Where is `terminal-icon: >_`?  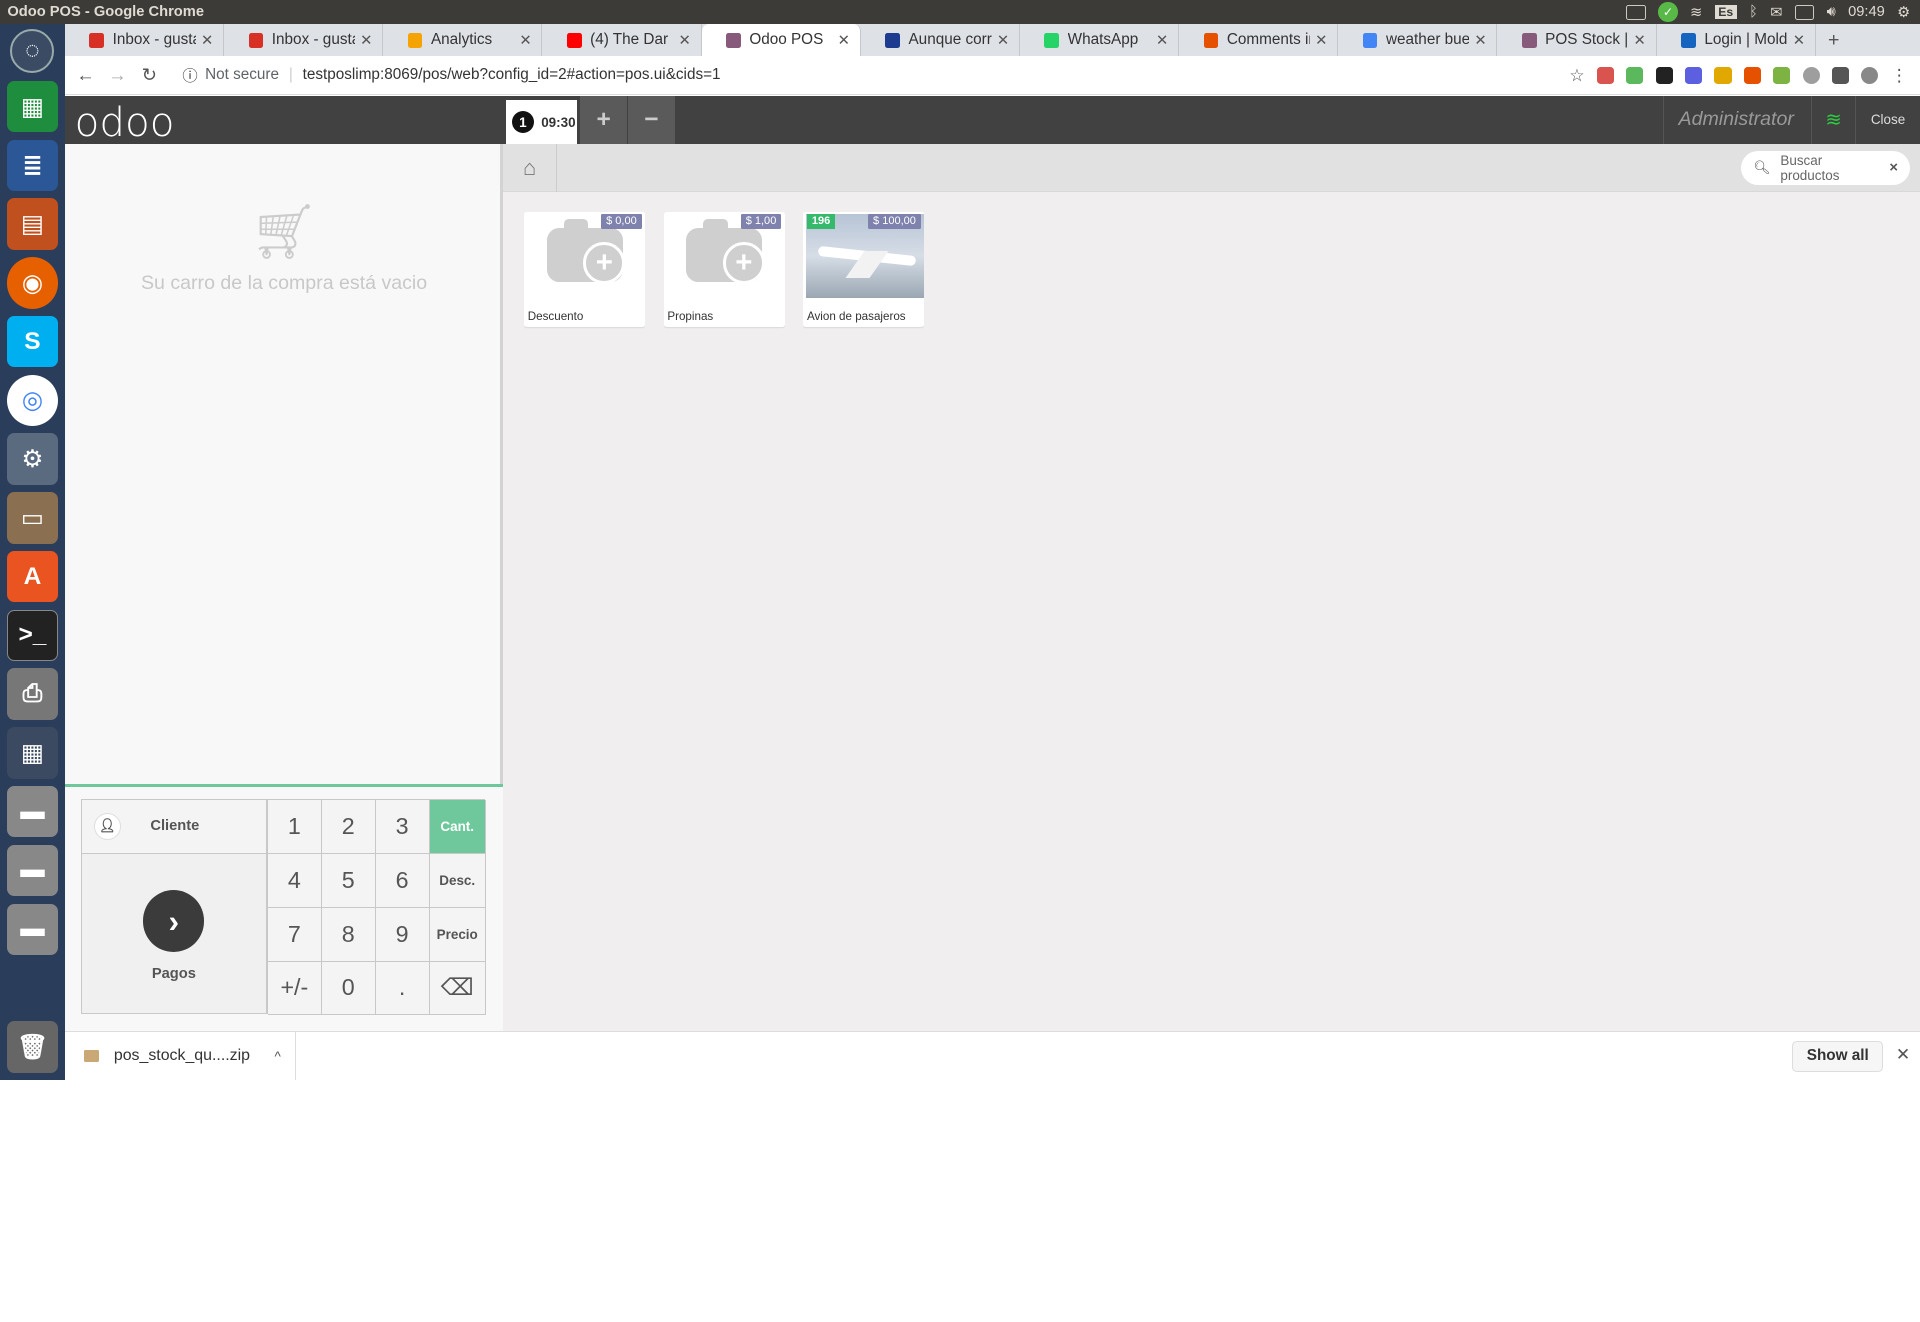
terminal-icon: >_ is located at coordinates (32, 635).